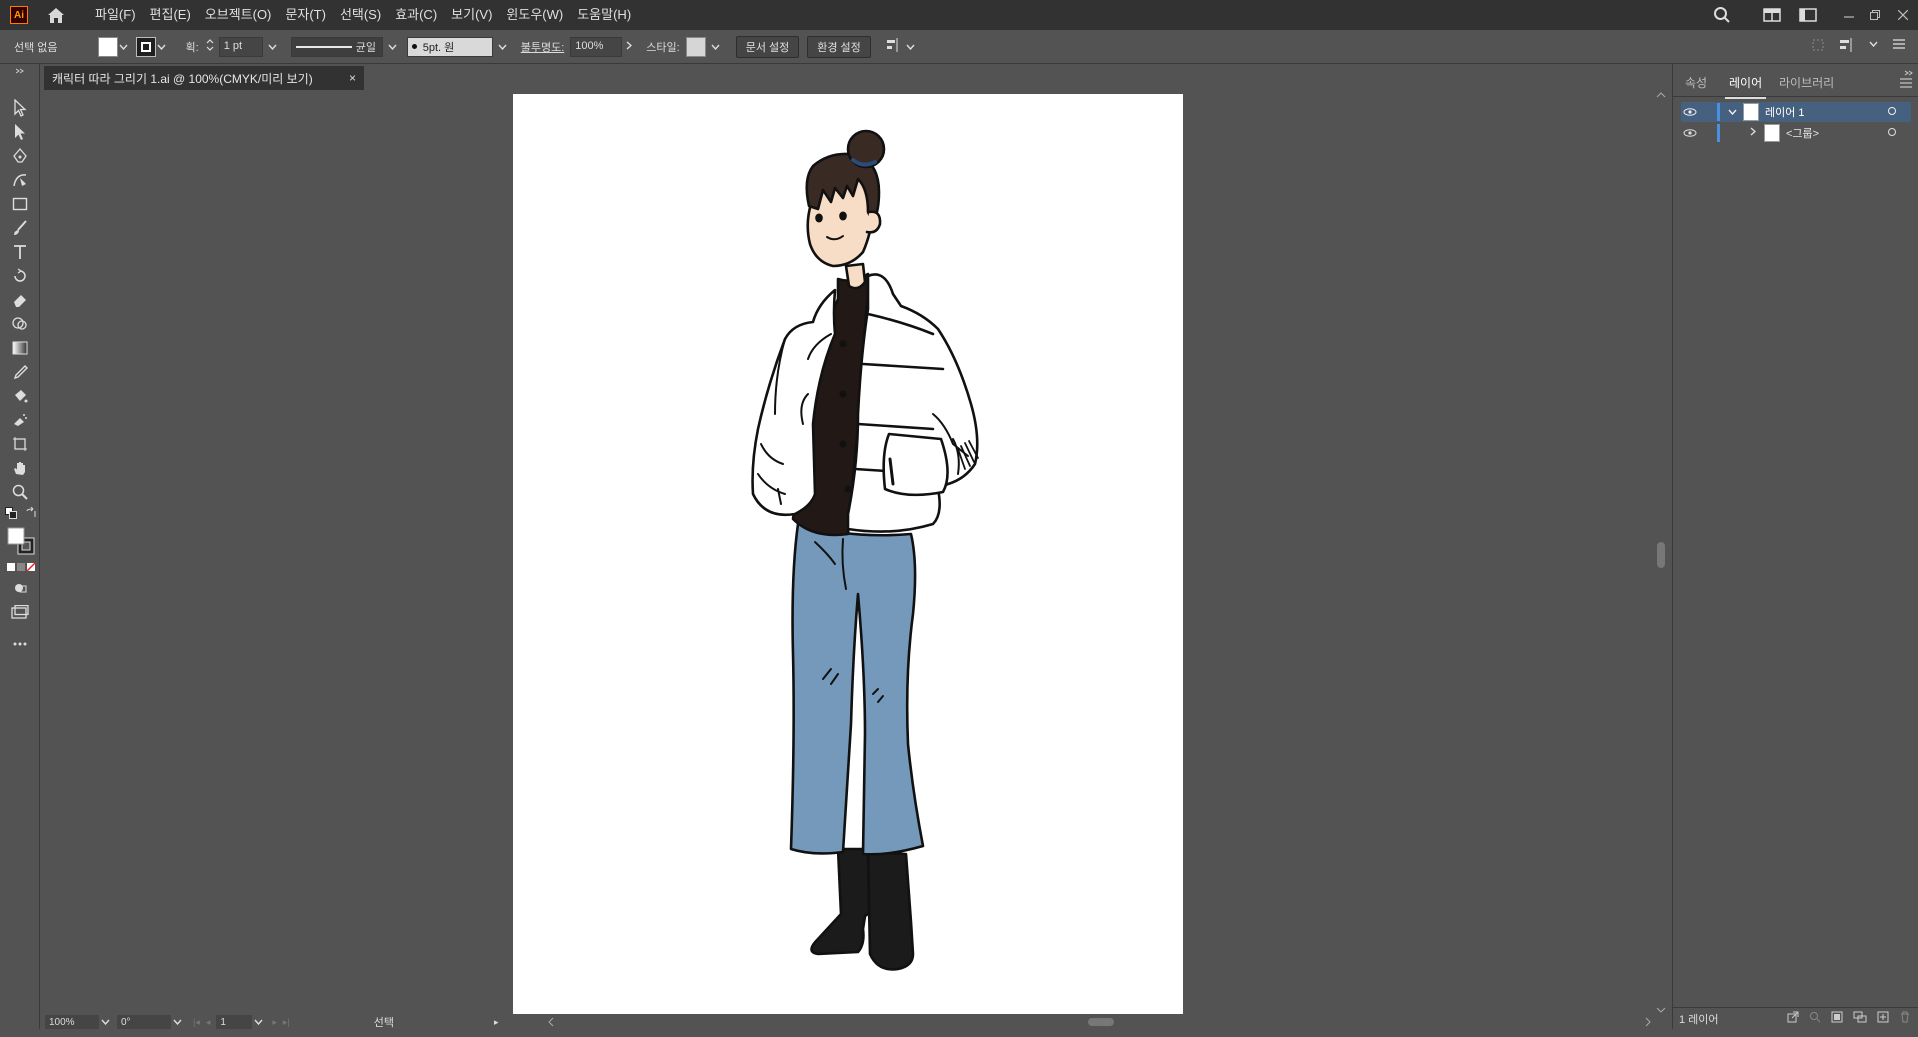  I want to click on layer-row-layer1: 레이어 1, so click(1796, 112).